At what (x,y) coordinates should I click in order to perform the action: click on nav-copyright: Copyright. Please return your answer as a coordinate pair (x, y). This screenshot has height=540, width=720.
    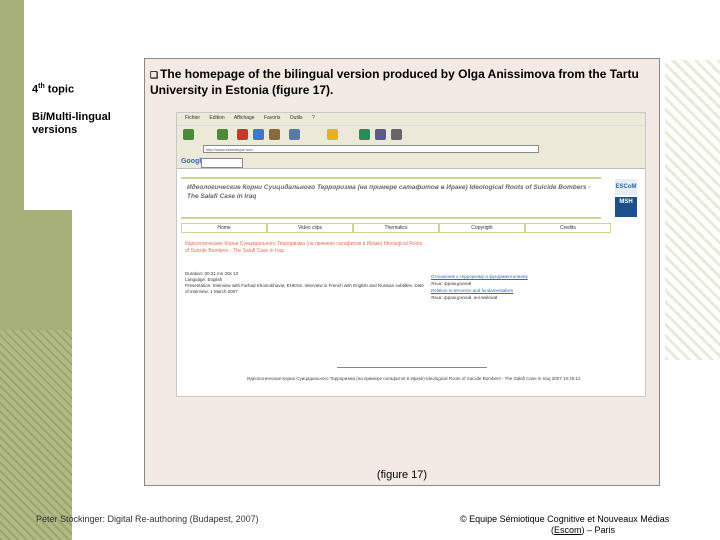
    Looking at the image, I should click on (482, 228).